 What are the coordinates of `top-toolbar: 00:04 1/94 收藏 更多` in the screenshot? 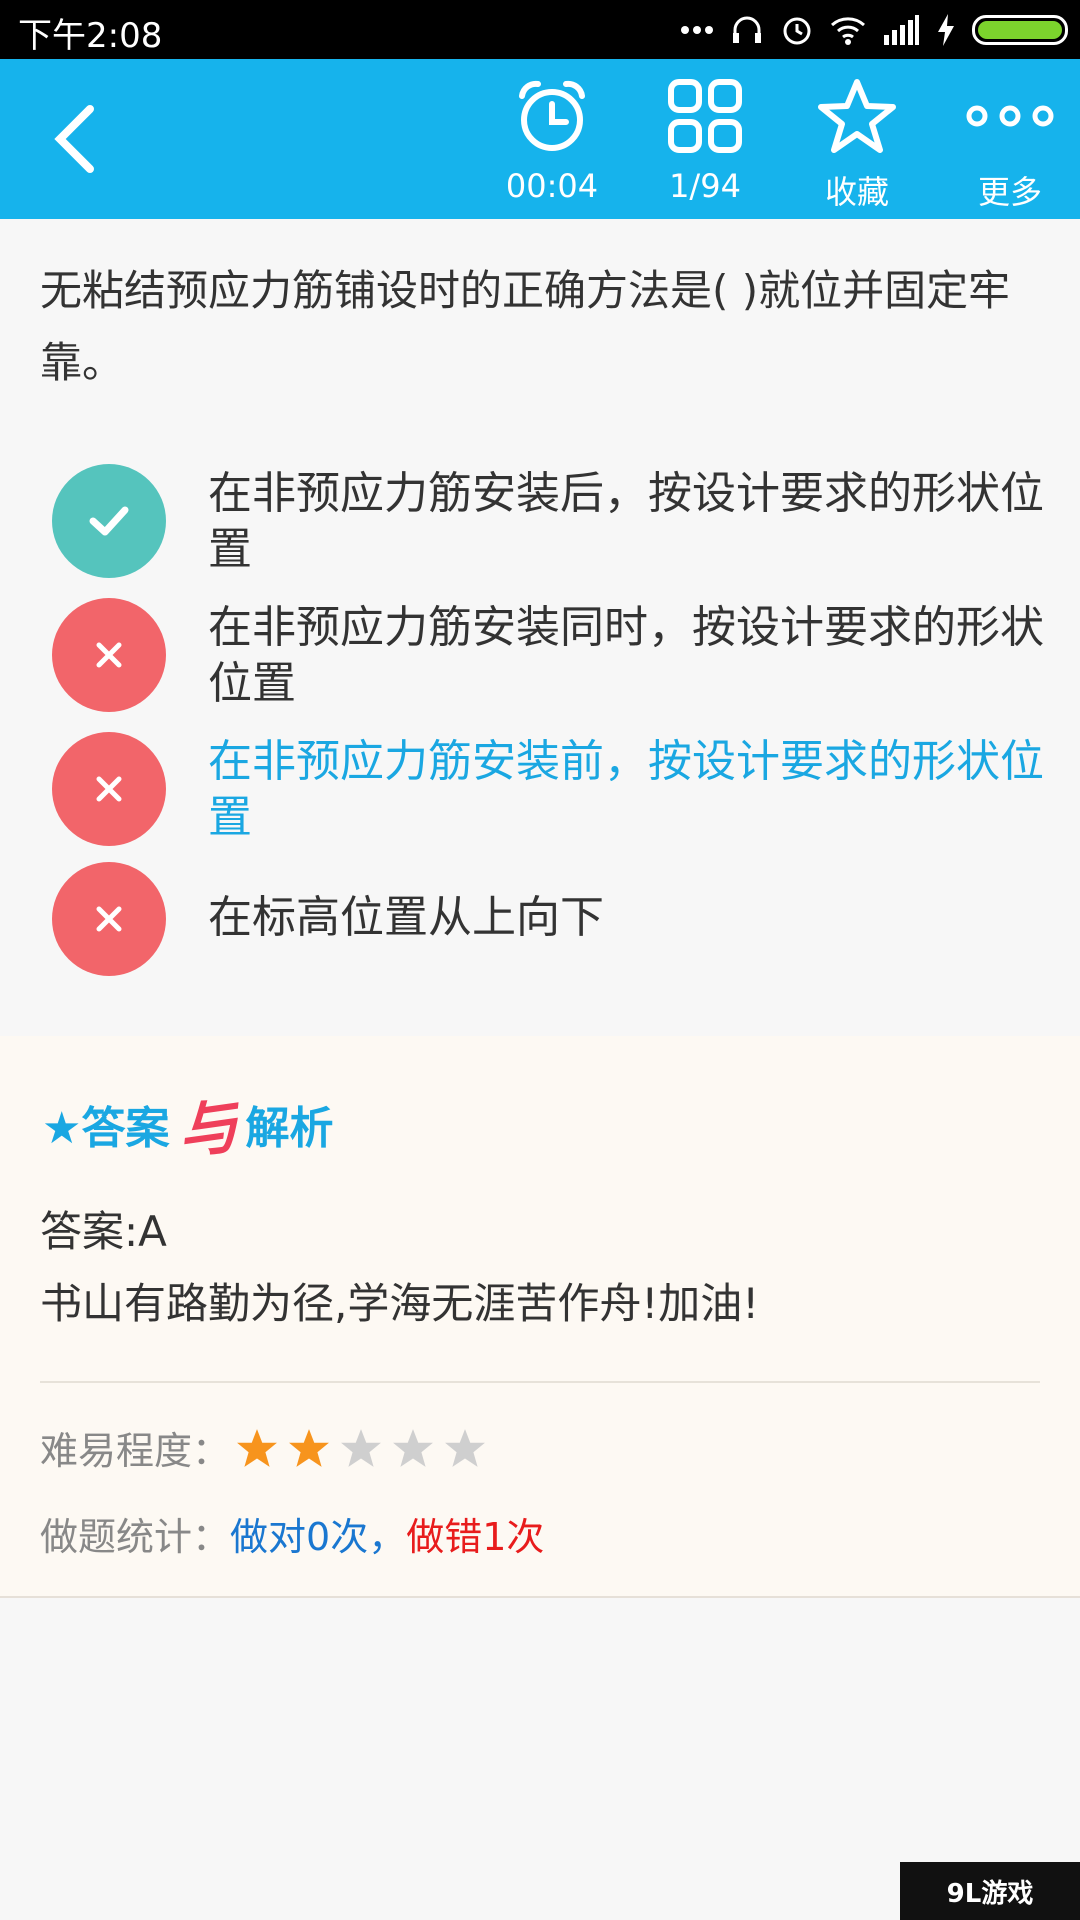 It's located at (540, 139).